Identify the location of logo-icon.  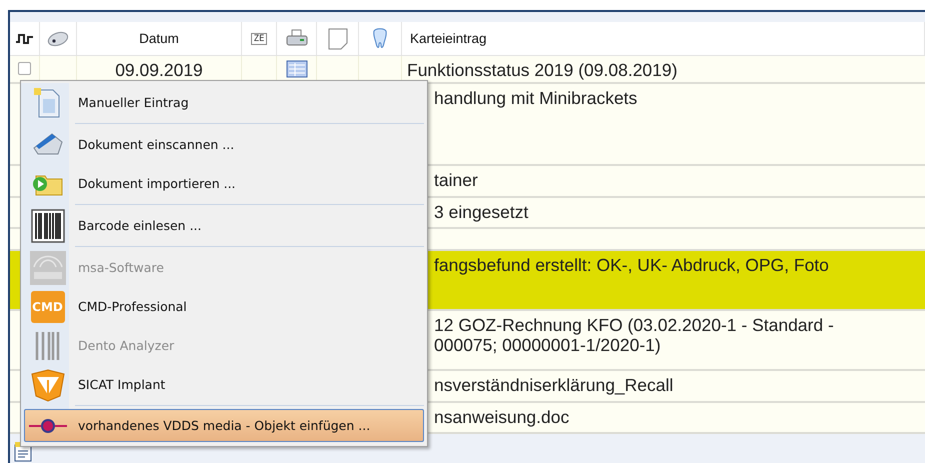
(48, 267).